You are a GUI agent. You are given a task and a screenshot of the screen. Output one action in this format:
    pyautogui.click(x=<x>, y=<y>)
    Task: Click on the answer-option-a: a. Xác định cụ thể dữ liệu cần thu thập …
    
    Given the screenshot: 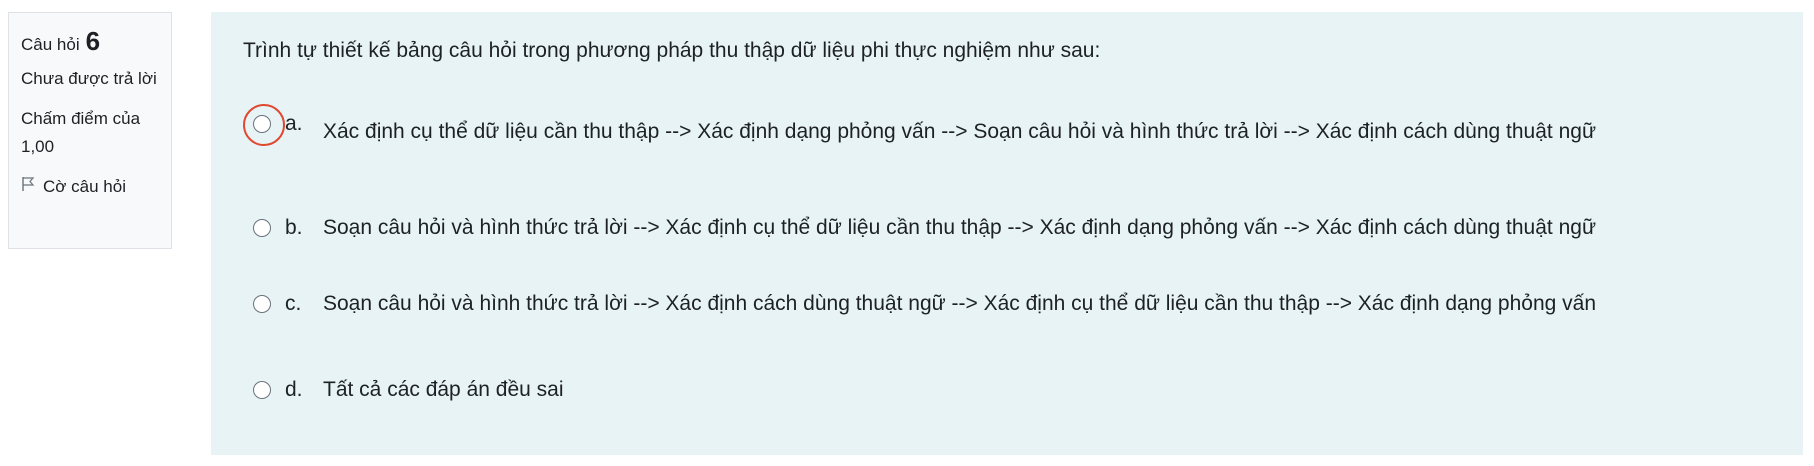 What is the action you would take?
    pyautogui.click(x=1008, y=131)
    